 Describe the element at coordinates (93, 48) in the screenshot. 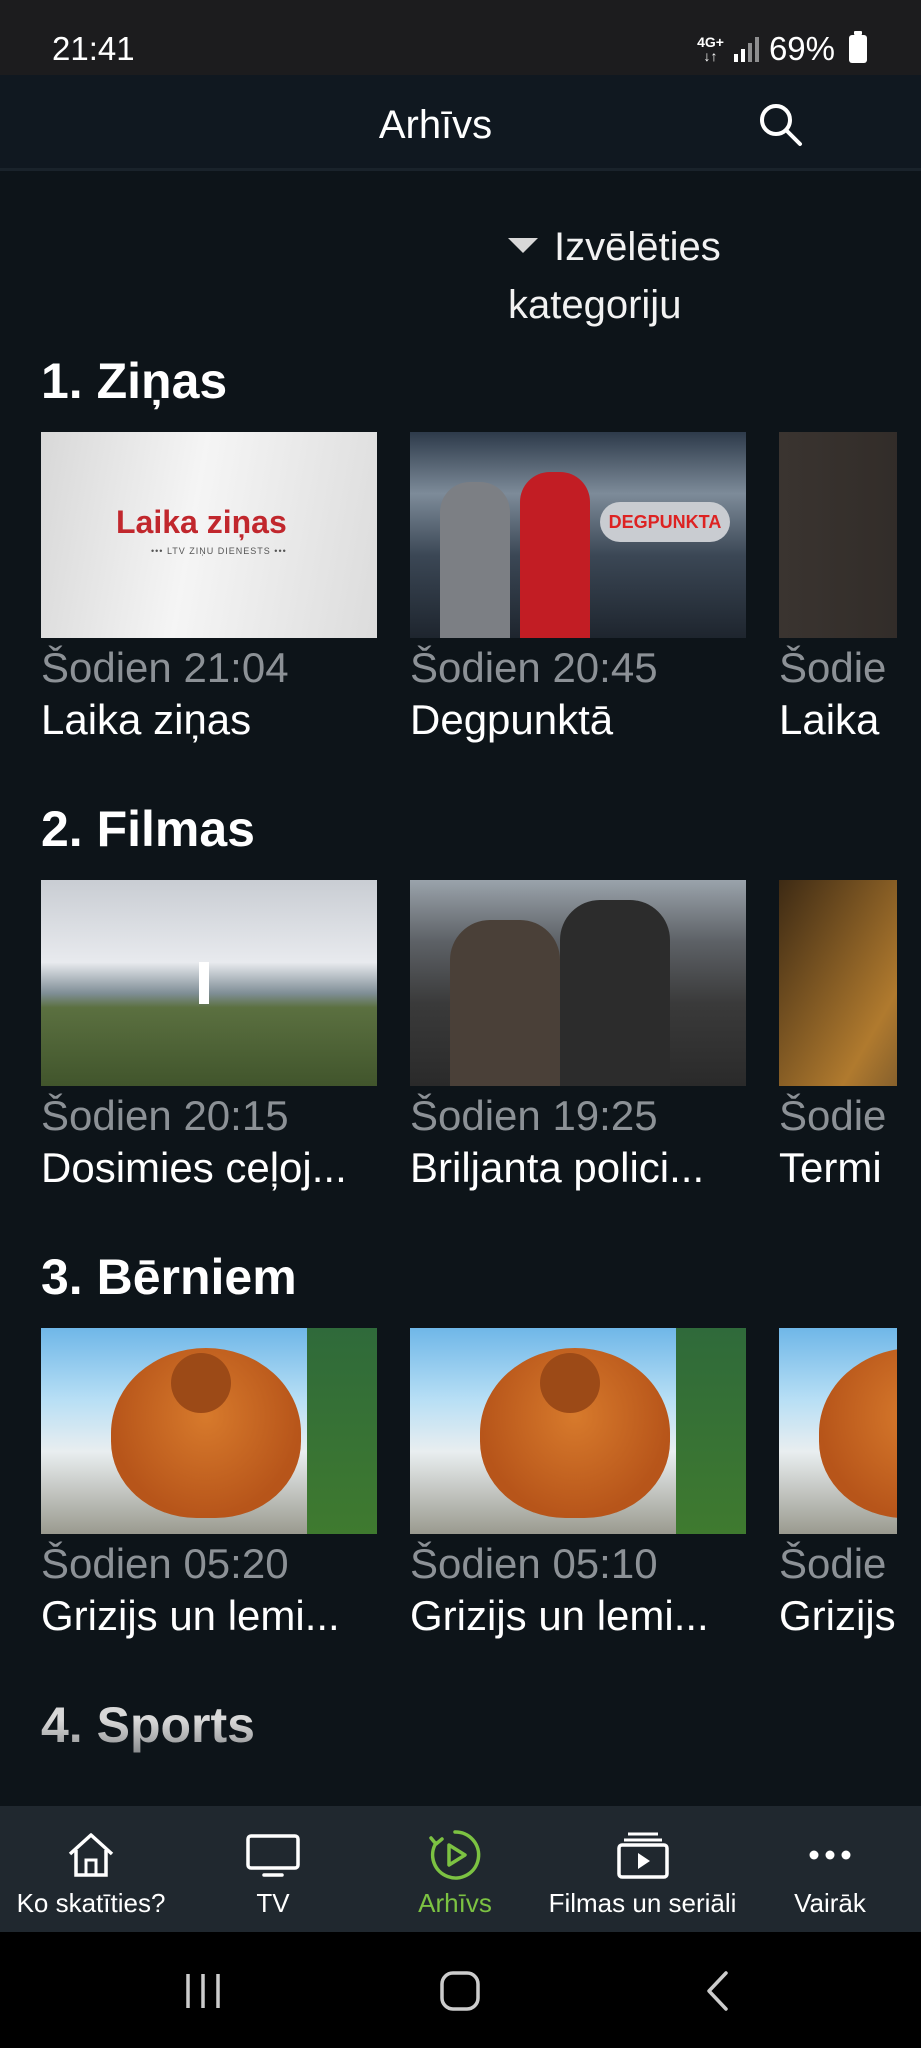

I see `status-time: 21:41` at that location.